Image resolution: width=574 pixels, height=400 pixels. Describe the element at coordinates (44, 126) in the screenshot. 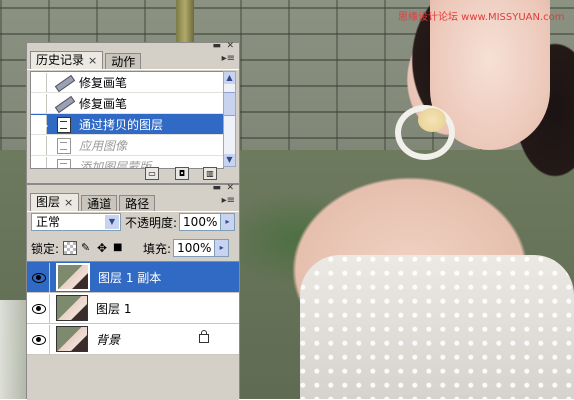

I see `history-pointer-icon` at that location.